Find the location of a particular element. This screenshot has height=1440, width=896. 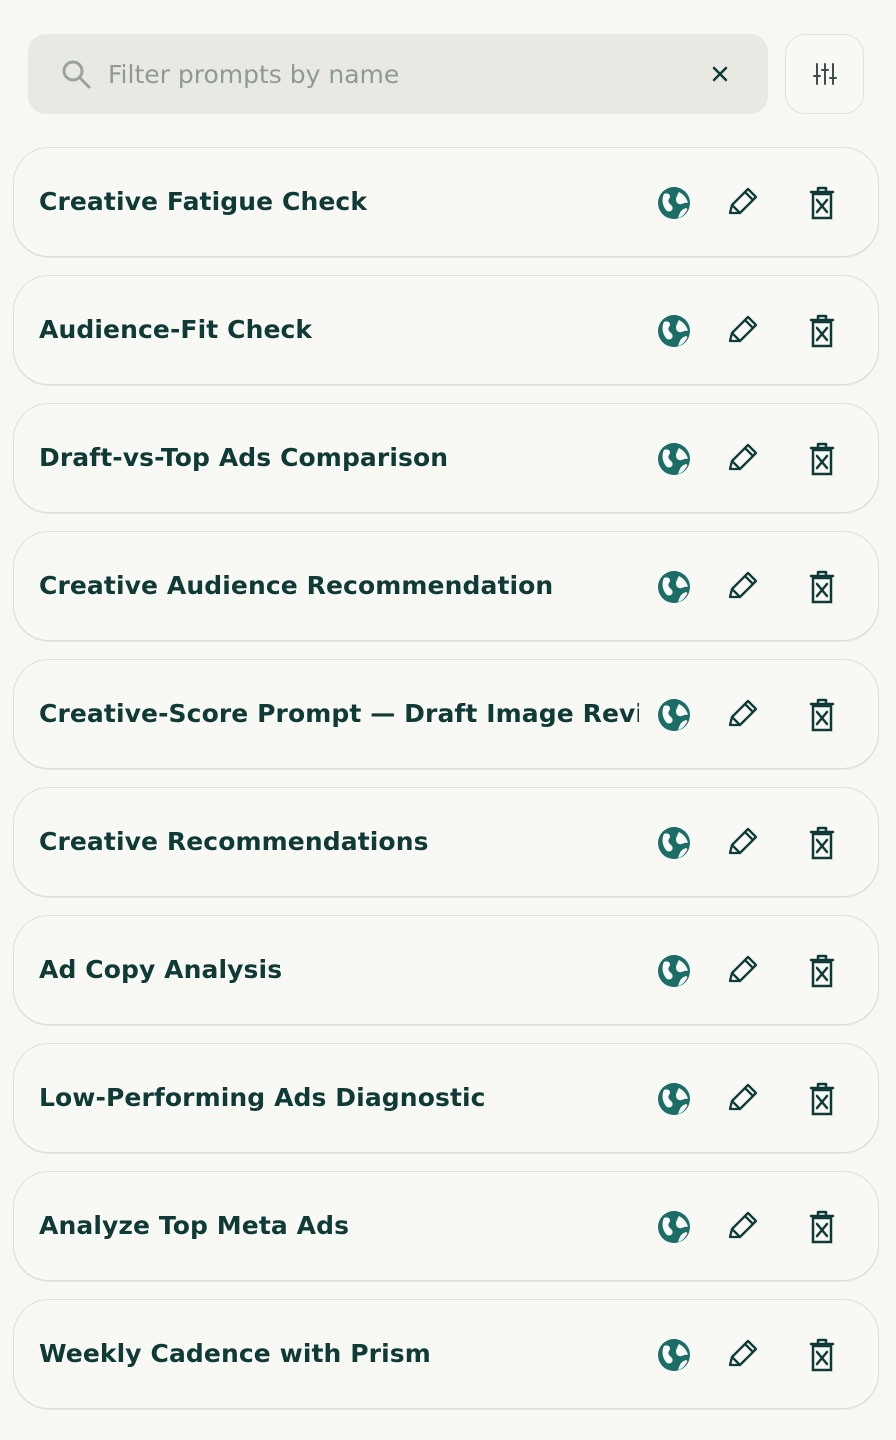

search-box is located at coordinates (398, 74).